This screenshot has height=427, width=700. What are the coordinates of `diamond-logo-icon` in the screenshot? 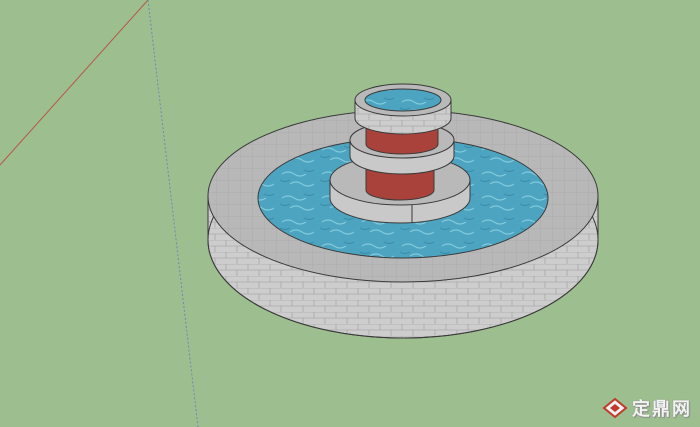 It's located at (615, 408).